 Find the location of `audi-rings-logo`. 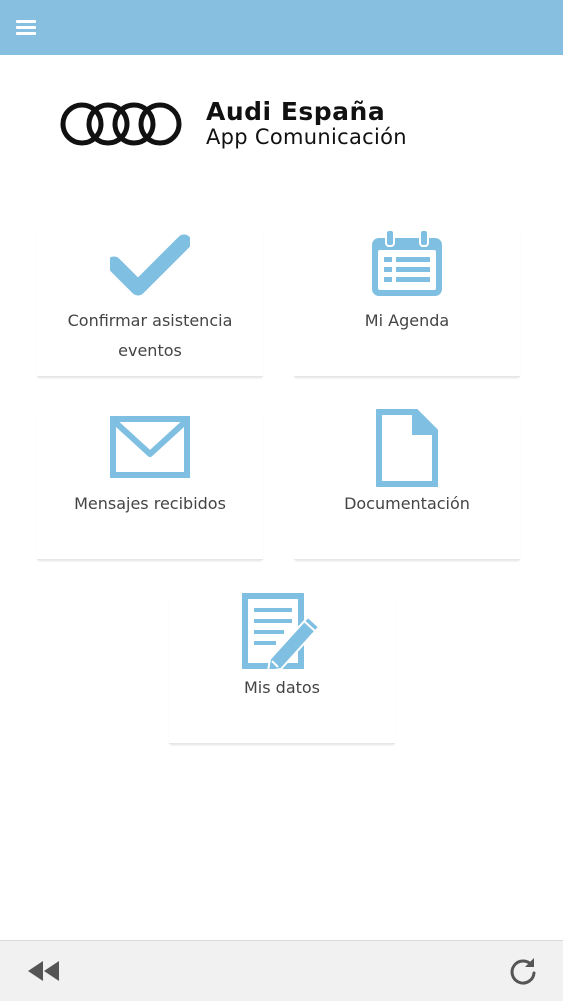

audi-rings-logo is located at coordinates (121, 124).